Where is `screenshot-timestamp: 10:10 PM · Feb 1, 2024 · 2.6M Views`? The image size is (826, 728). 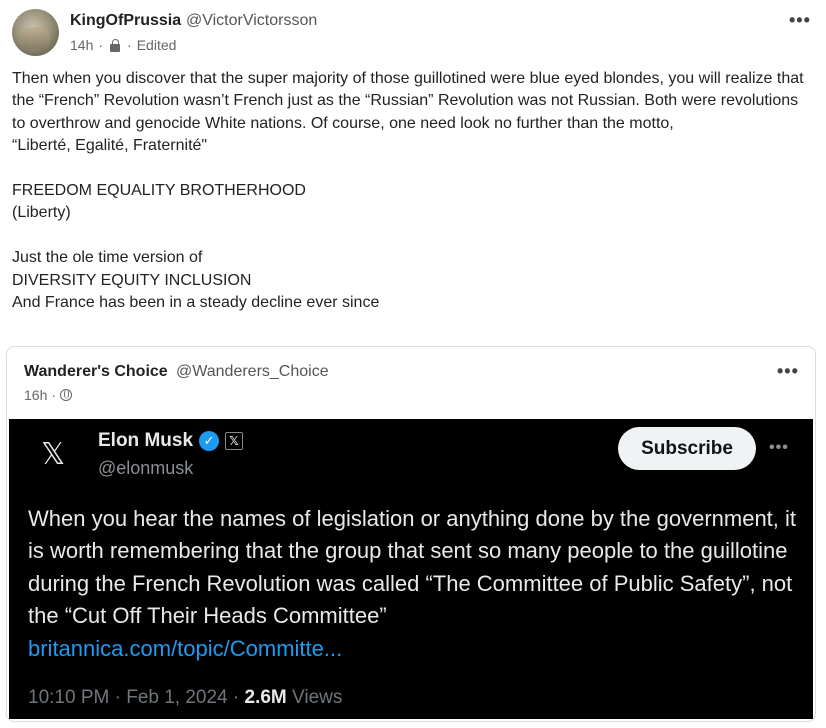
screenshot-timestamp: 10:10 PM · Feb 1, 2024 · 2.6M Views is located at coordinates (185, 698).